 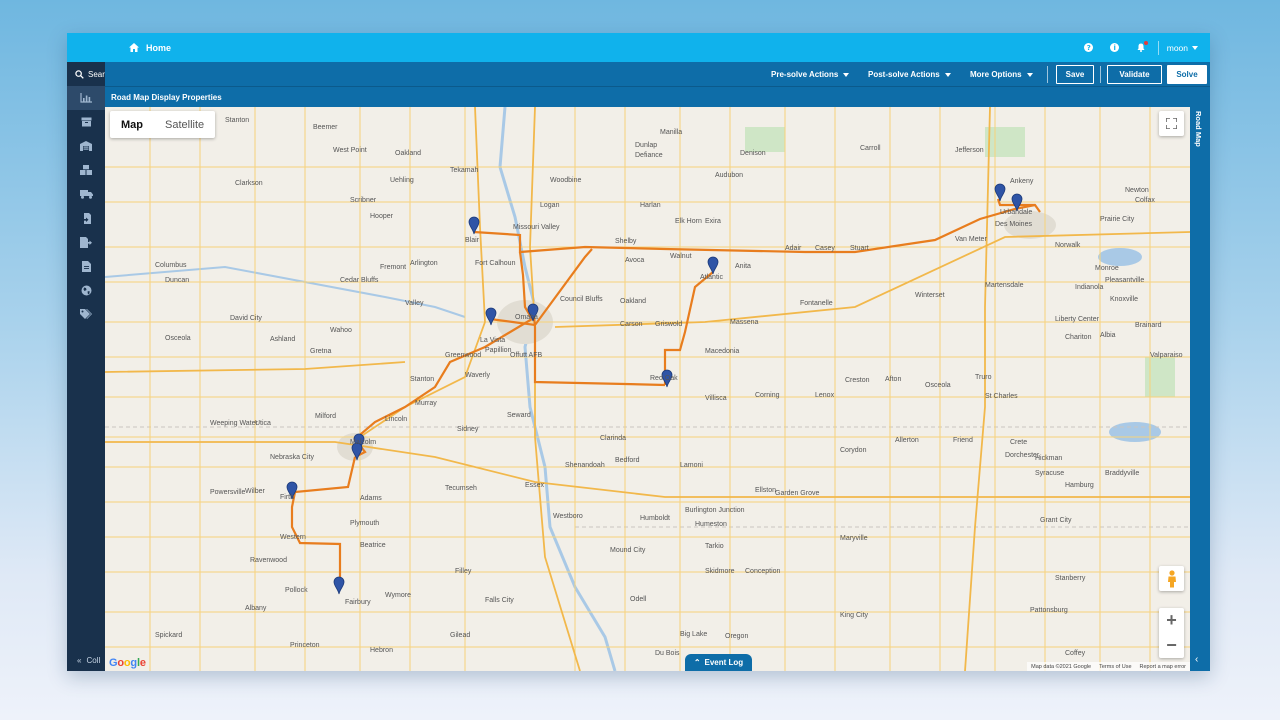 I want to click on place-label: Pattonsburg, so click(x=1049, y=610).